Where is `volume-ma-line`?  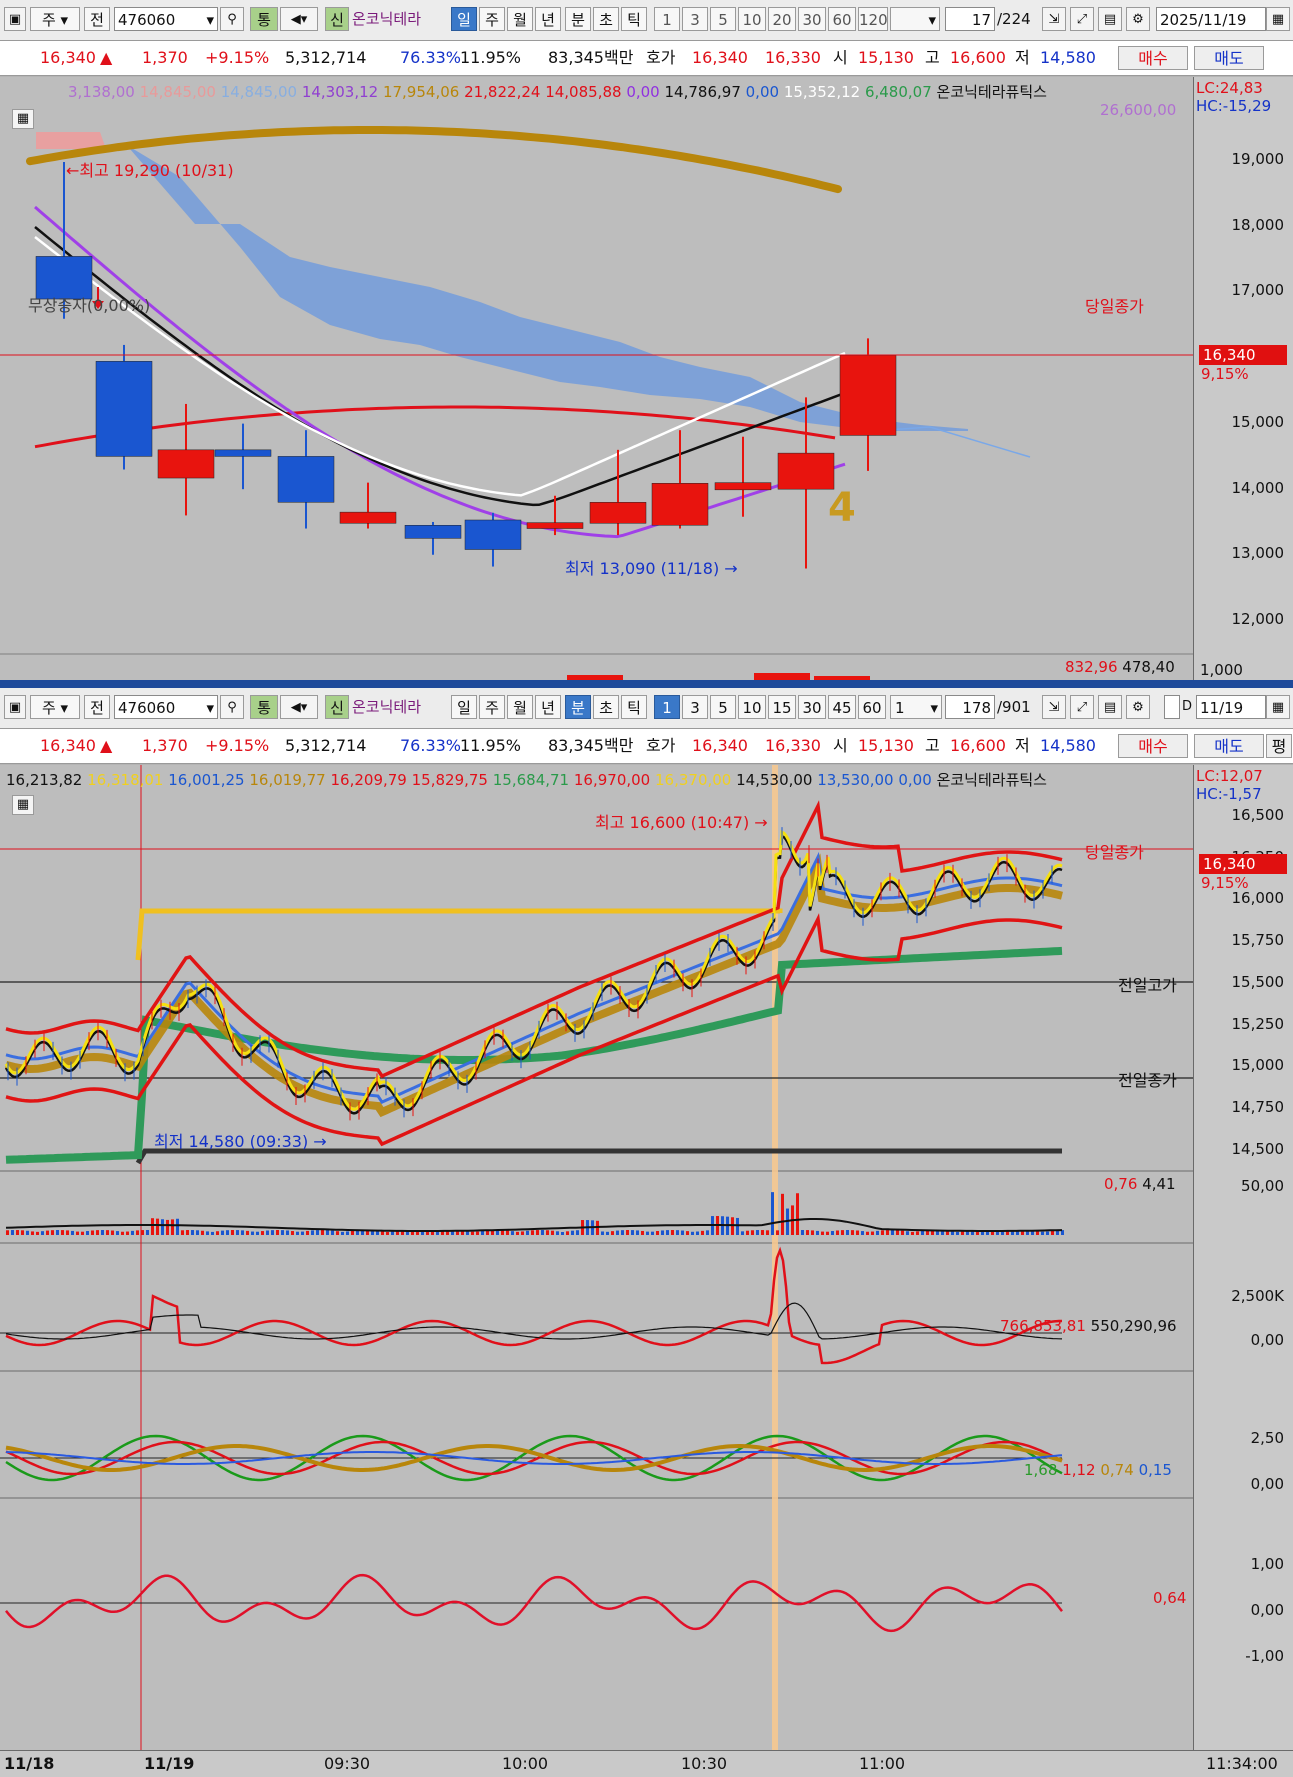 volume-ma-line is located at coordinates (534, 1225).